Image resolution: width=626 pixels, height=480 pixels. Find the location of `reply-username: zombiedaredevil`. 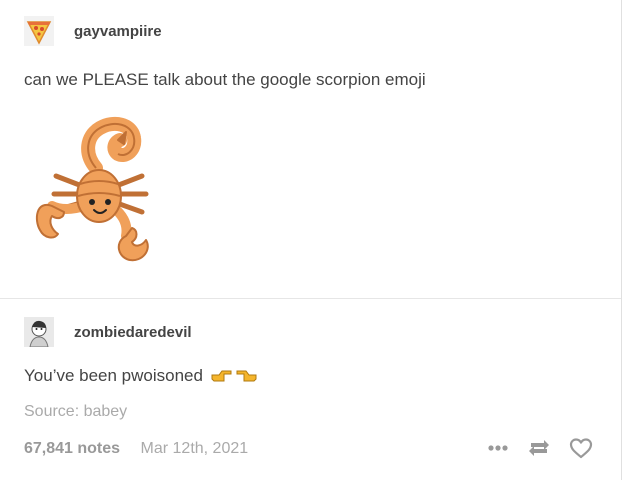

reply-username: zombiedaredevil is located at coordinates (133, 332).